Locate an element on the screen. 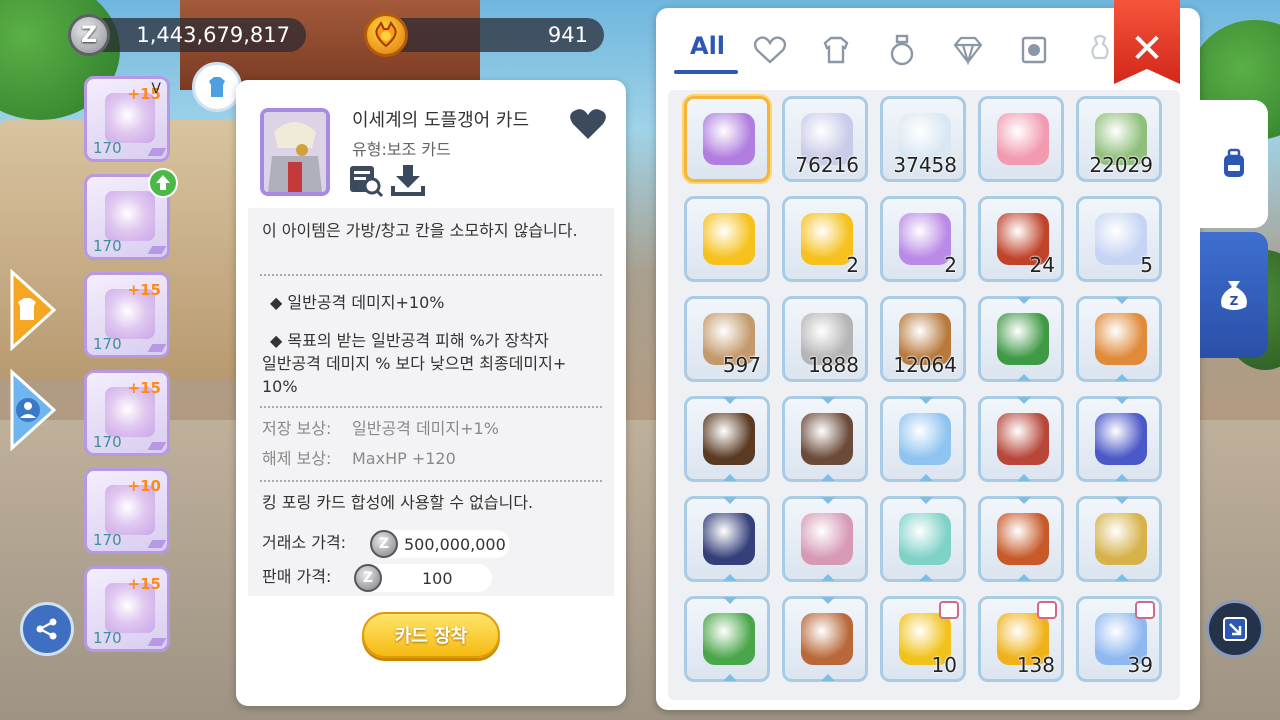 The height and width of the screenshot is (720, 1280). dark-tome-icon is located at coordinates (729, 439).